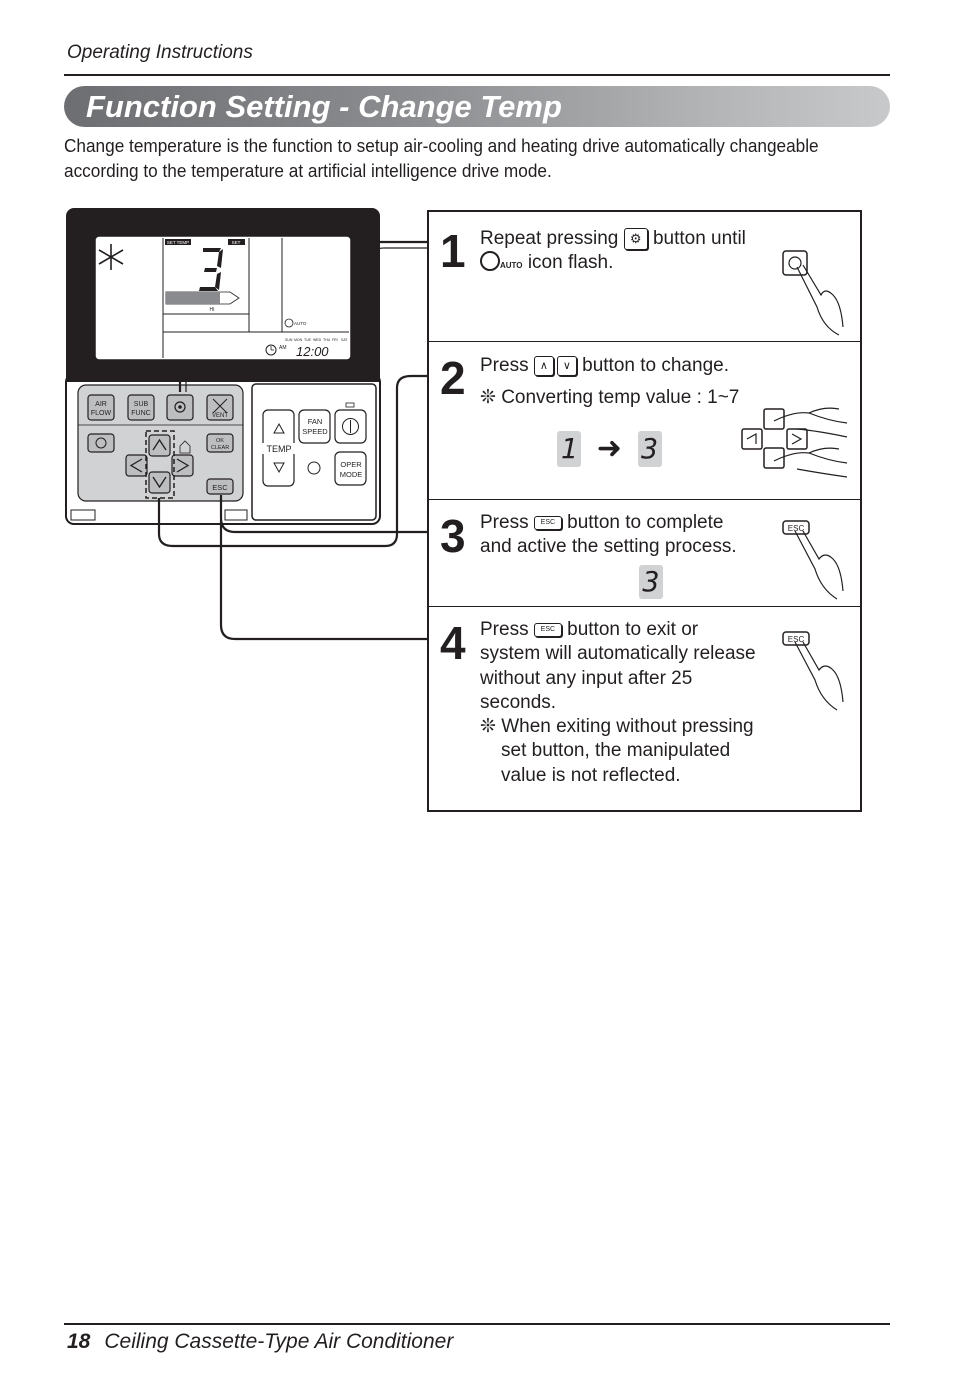 The height and width of the screenshot is (1400, 954). What do you see at coordinates (308, 340) in the screenshot?
I see `svg-text: TUE` at bounding box center [308, 340].